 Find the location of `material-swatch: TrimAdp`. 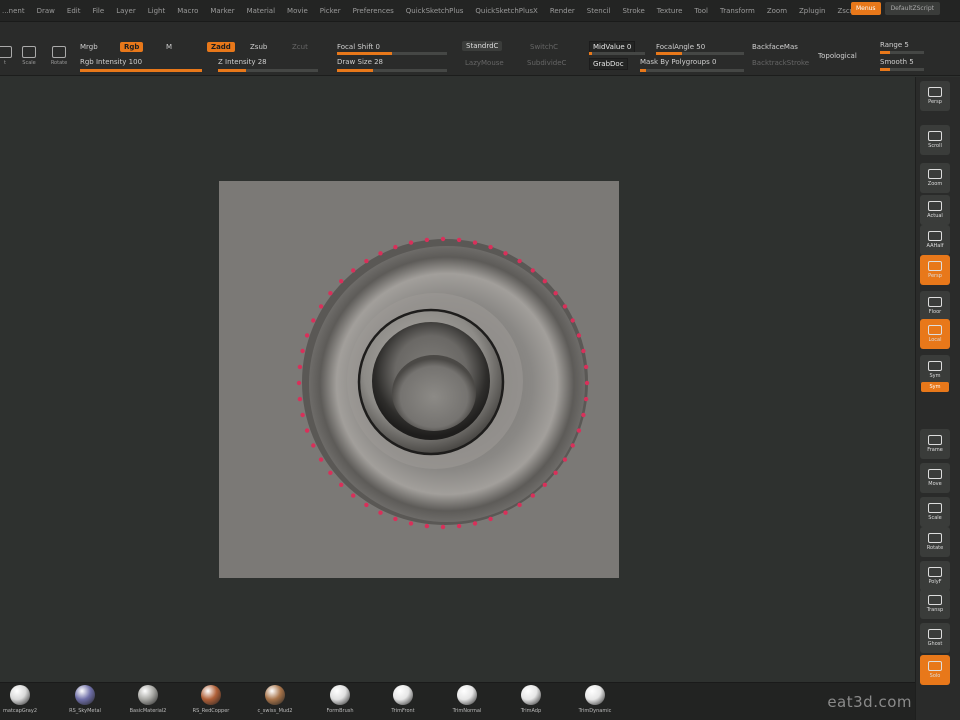

material-swatch: TrimAdp is located at coordinates (531, 699).